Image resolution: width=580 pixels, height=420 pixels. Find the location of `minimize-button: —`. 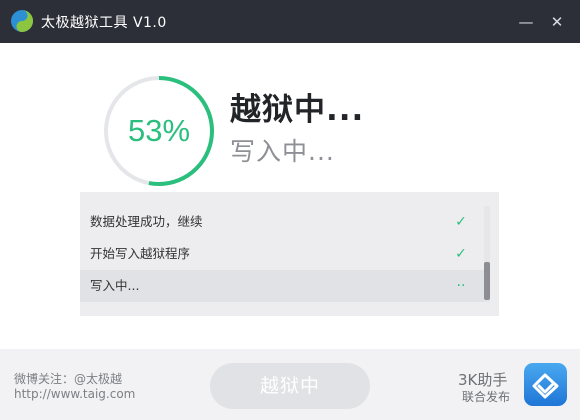

minimize-button: — is located at coordinates (526, 22).